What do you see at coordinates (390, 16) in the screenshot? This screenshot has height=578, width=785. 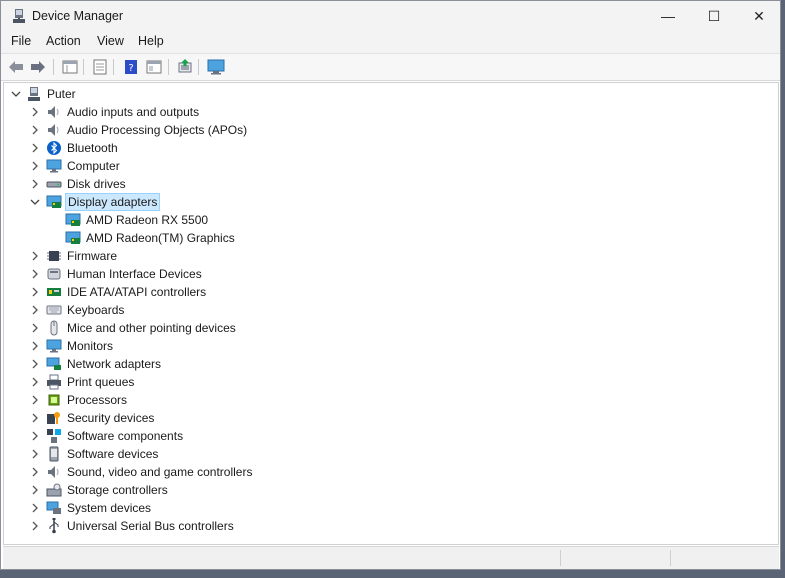 I see `title-bar: Device Manager — ☐ ✕` at bounding box center [390, 16].